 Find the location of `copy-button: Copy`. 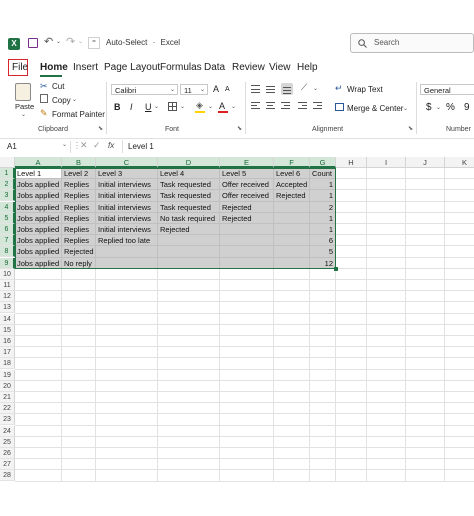

copy-button: Copy is located at coordinates (61, 100).